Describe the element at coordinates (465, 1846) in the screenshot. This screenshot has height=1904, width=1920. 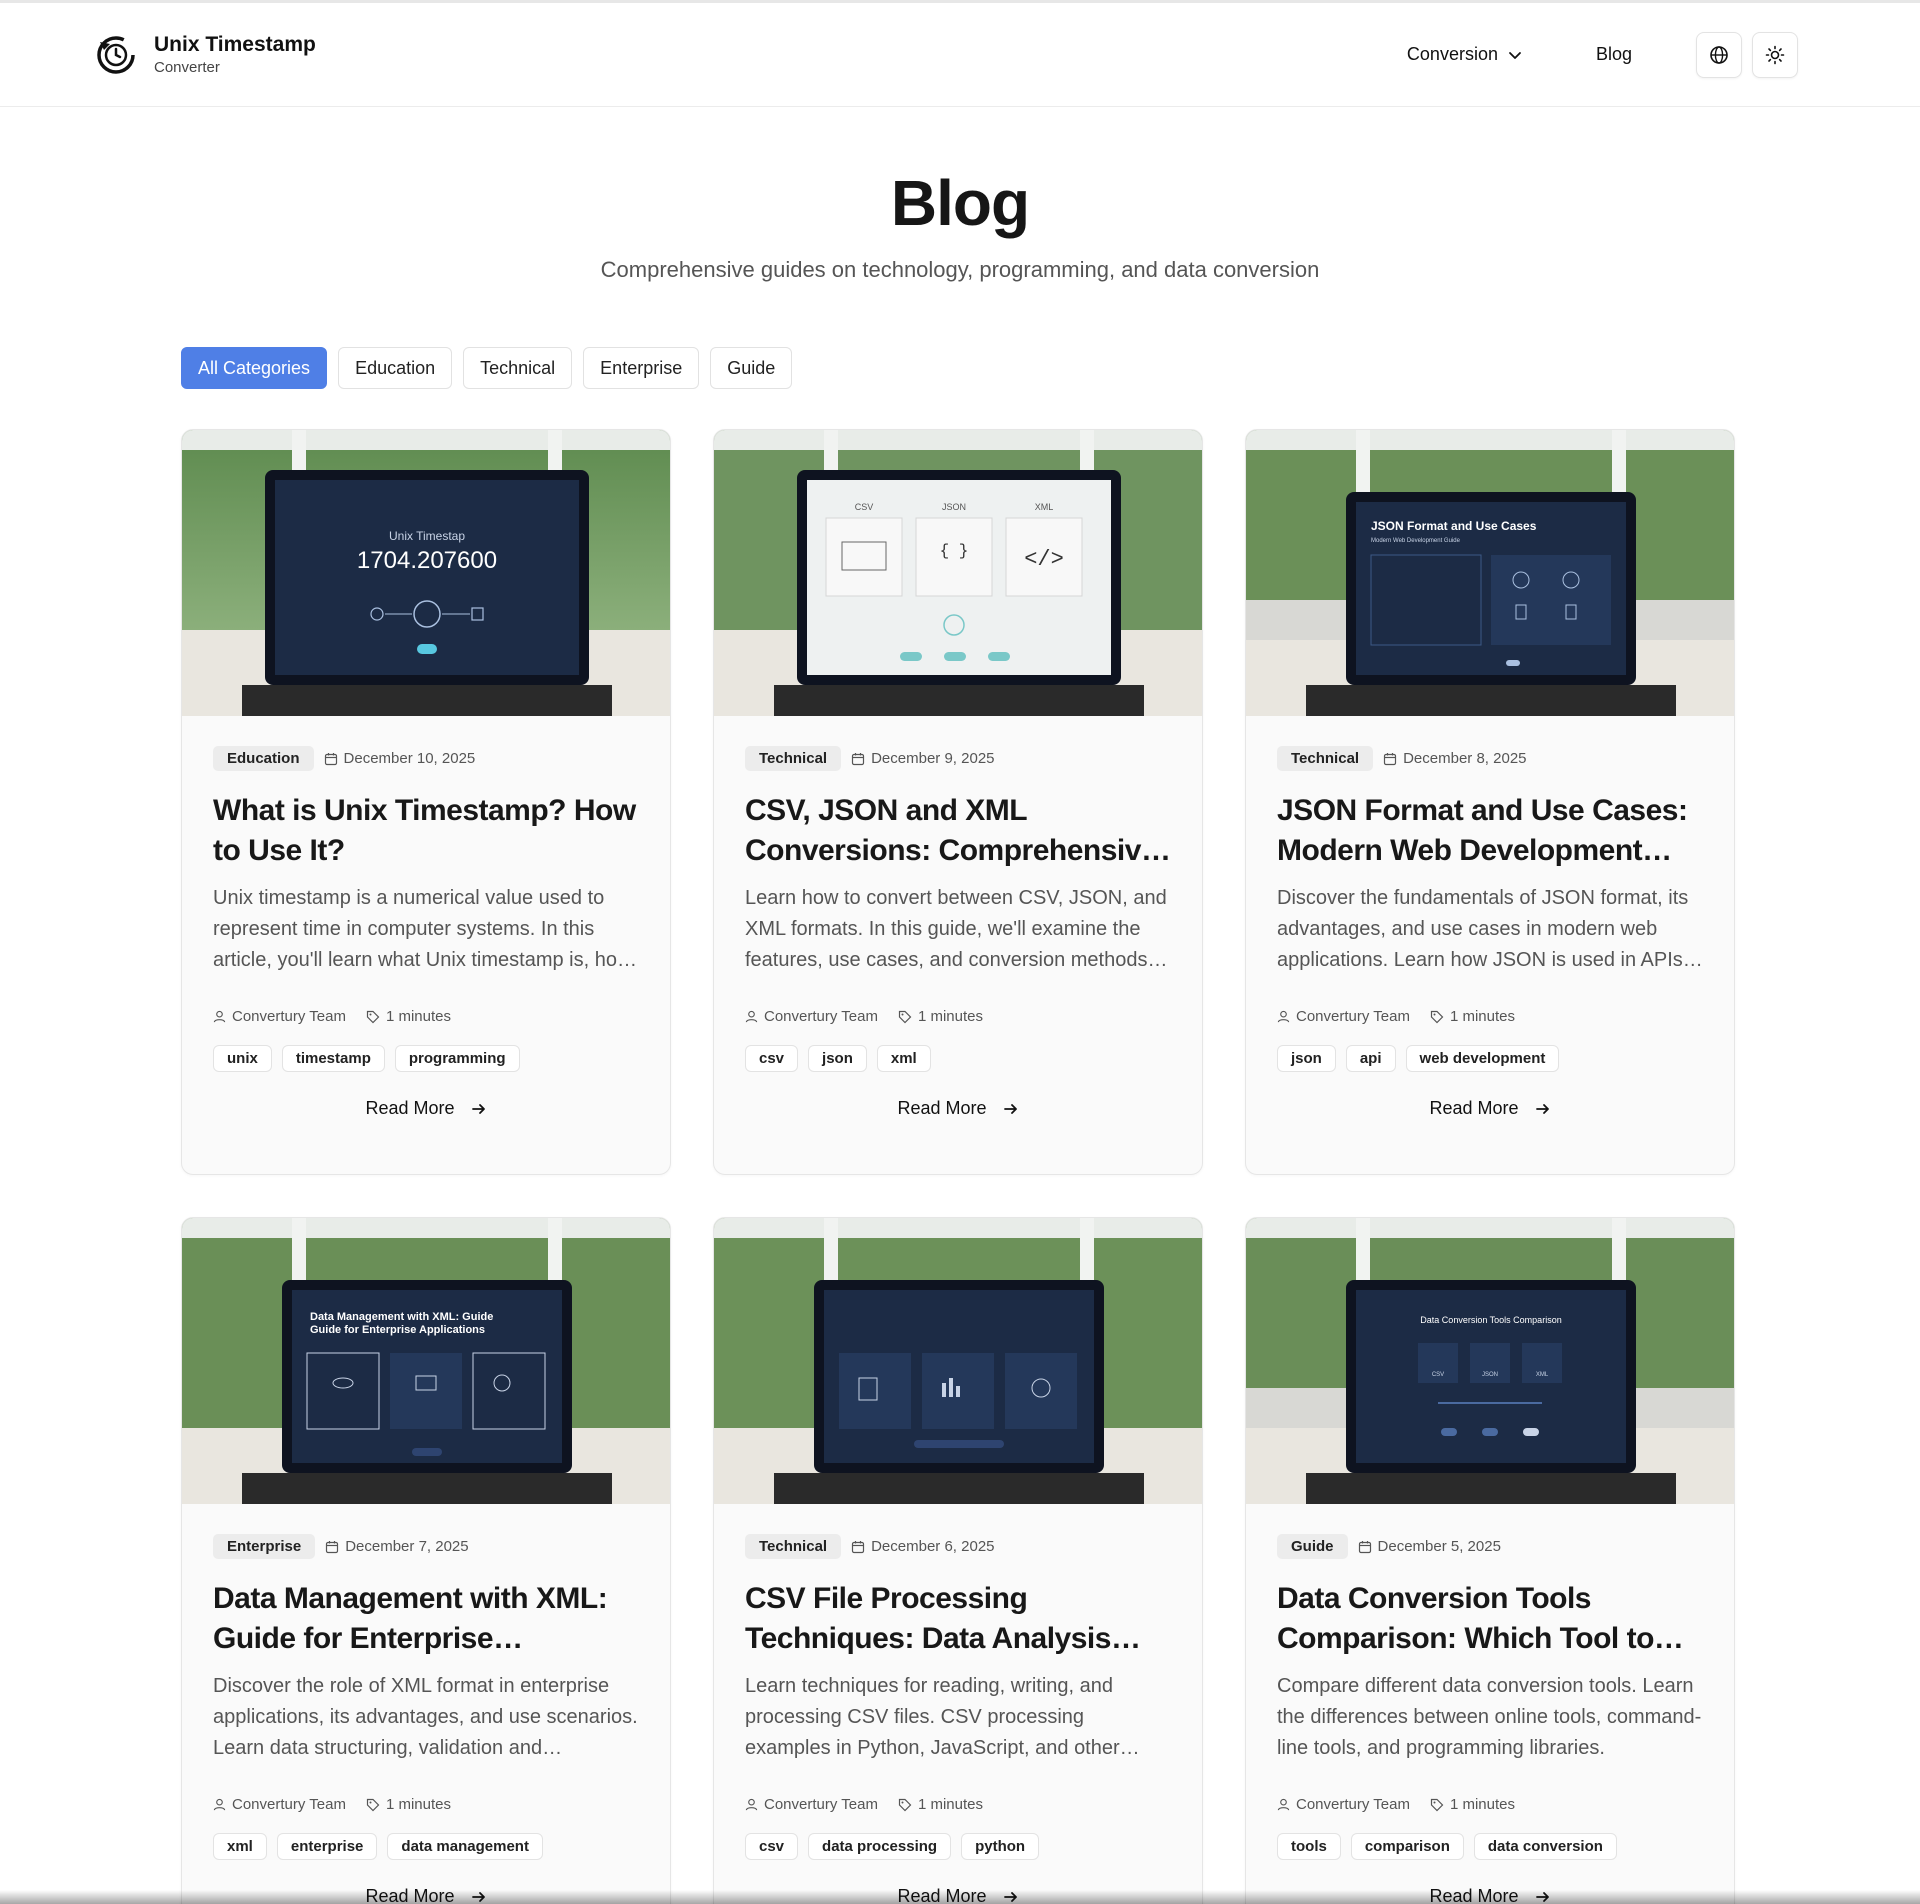
I see `tag-chip: data management` at that location.